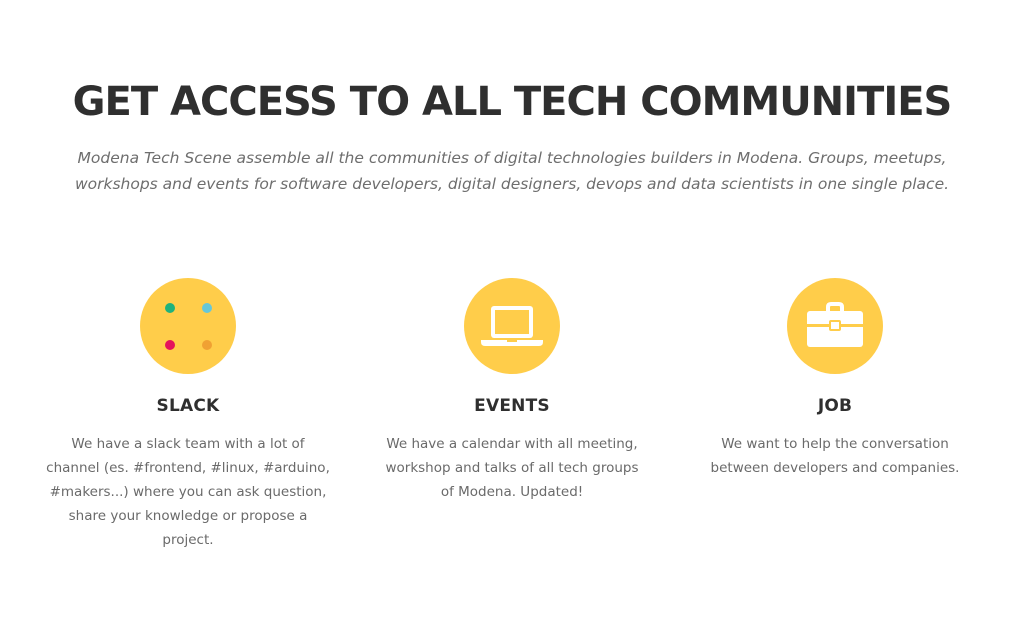 This screenshot has width=1024, height=618. I want to click on laptop-icon, so click(512, 326).